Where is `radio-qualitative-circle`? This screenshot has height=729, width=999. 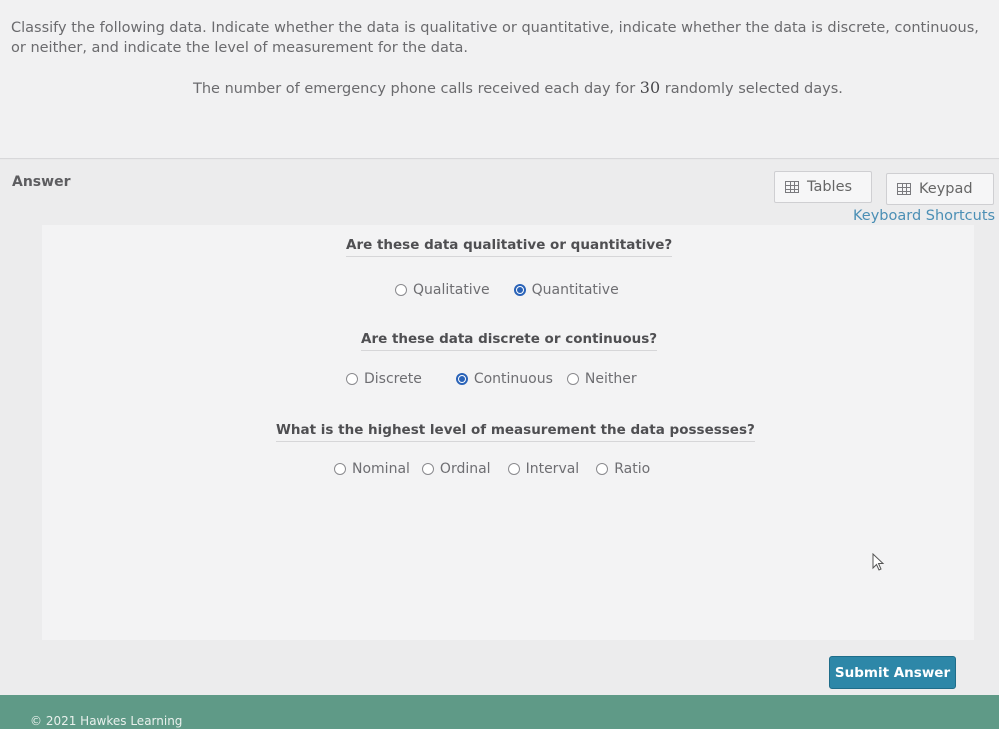 radio-qualitative-circle is located at coordinates (401, 290).